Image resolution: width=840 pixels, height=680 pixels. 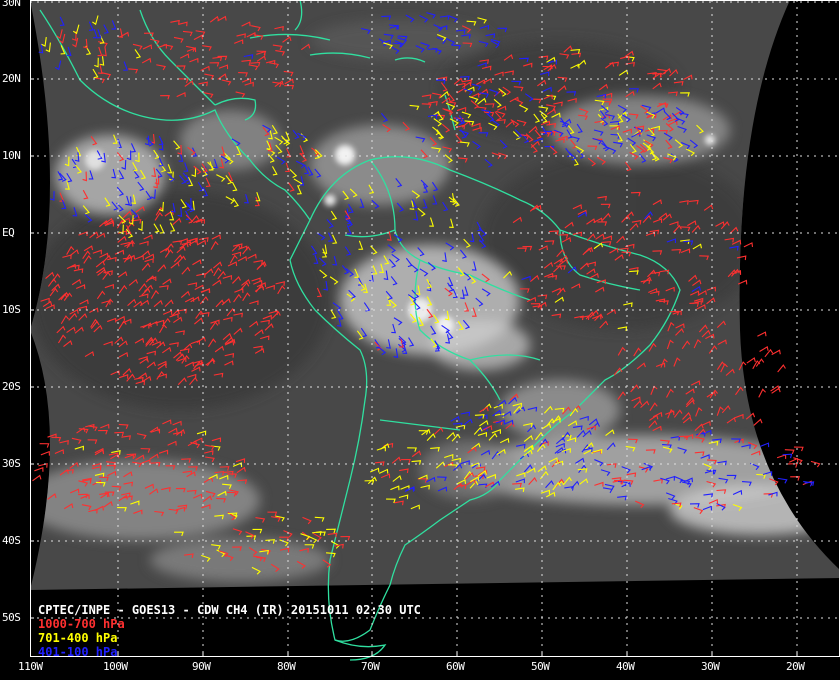 I want to click on lat-label-10n: 10N, so click(x=11, y=155).